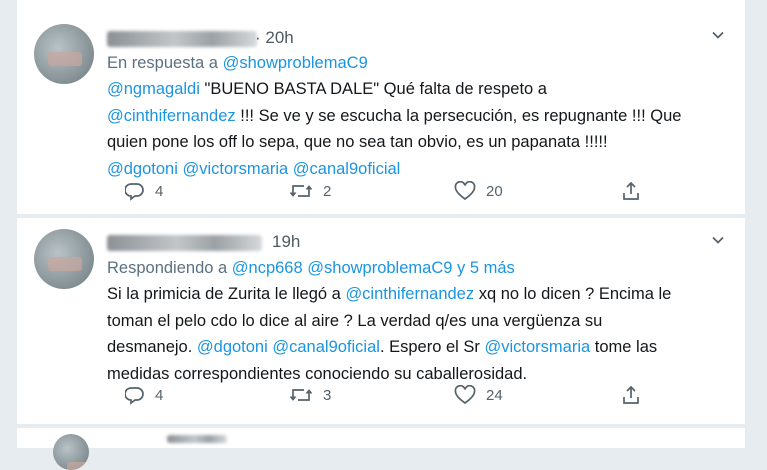 This screenshot has height=470, width=767. Describe the element at coordinates (162, 63) in the screenshot. I see `reply-context-label: En respuesta a` at that location.